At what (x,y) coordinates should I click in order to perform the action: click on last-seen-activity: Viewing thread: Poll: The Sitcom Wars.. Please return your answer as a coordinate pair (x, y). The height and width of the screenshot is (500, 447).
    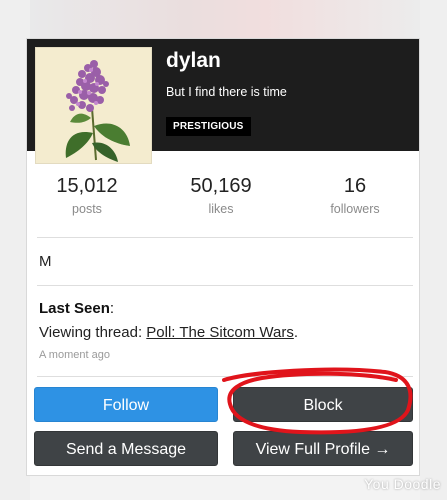
    Looking at the image, I should click on (168, 332).